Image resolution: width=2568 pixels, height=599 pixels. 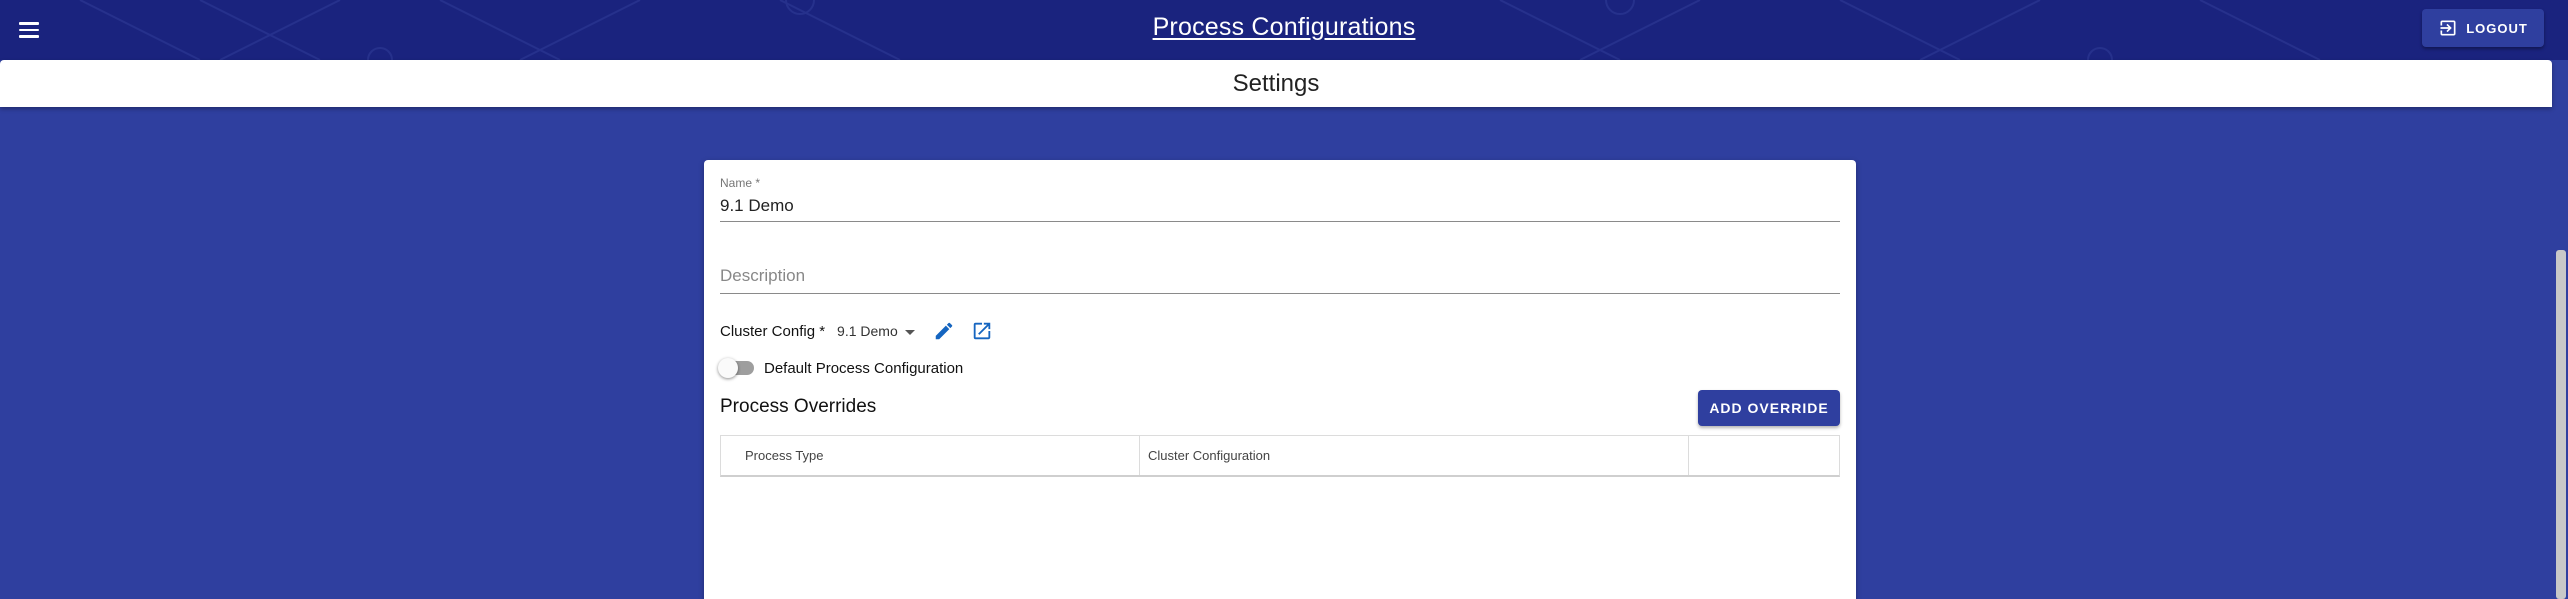 I want to click on open-cluster-button, so click(x=982, y=331).